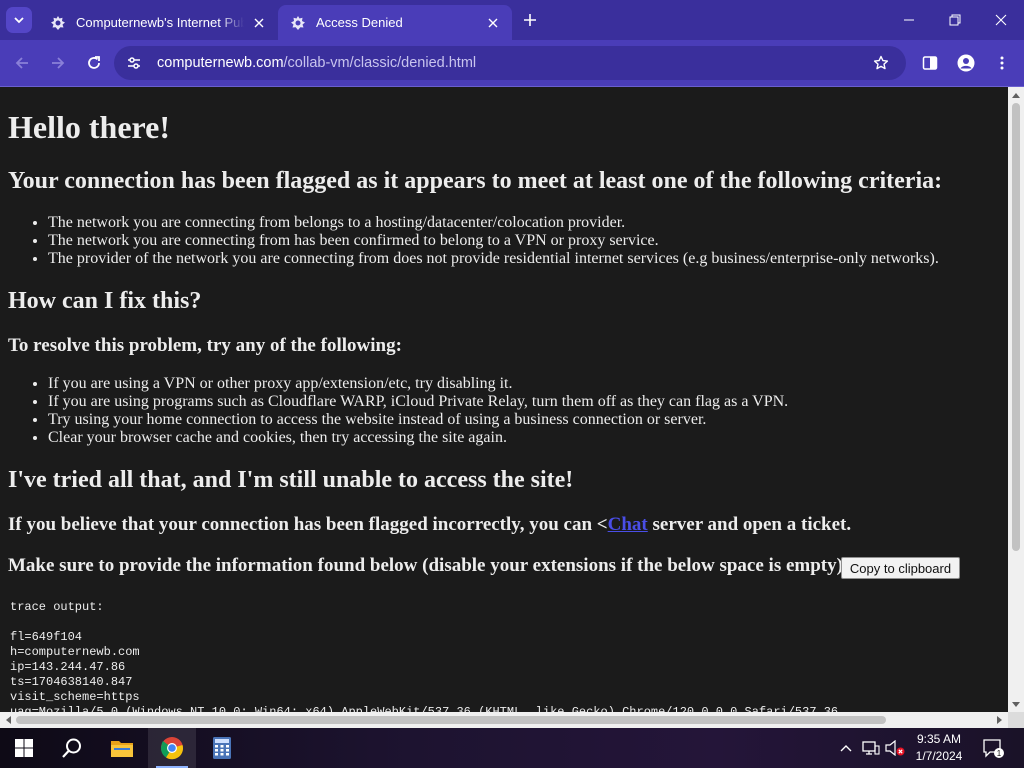 The width and height of the screenshot is (1024, 768). I want to click on side-panel-button, so click(930, 63).